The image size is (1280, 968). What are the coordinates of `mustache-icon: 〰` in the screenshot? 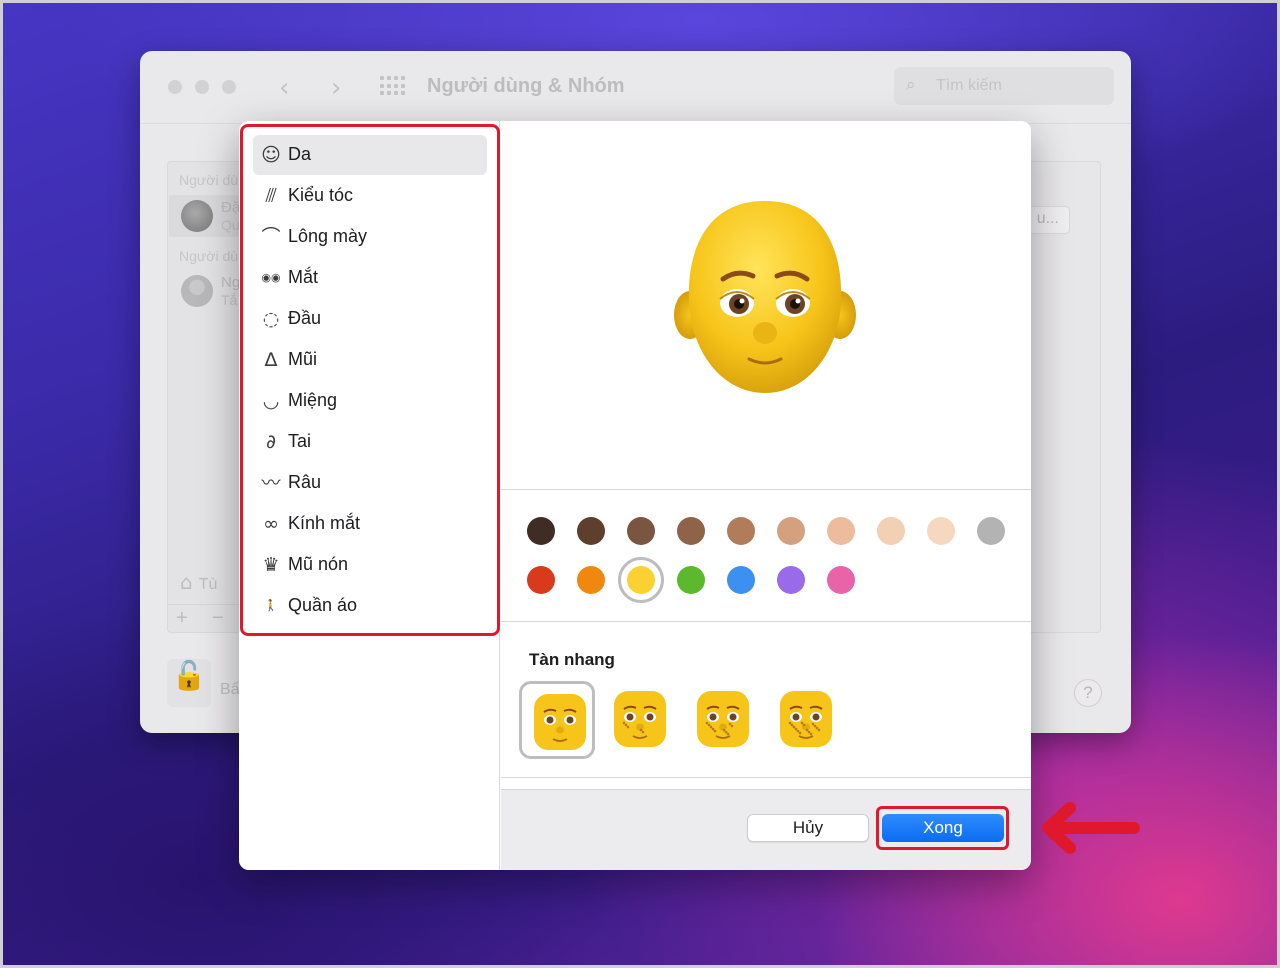 It's located at (271, 483).